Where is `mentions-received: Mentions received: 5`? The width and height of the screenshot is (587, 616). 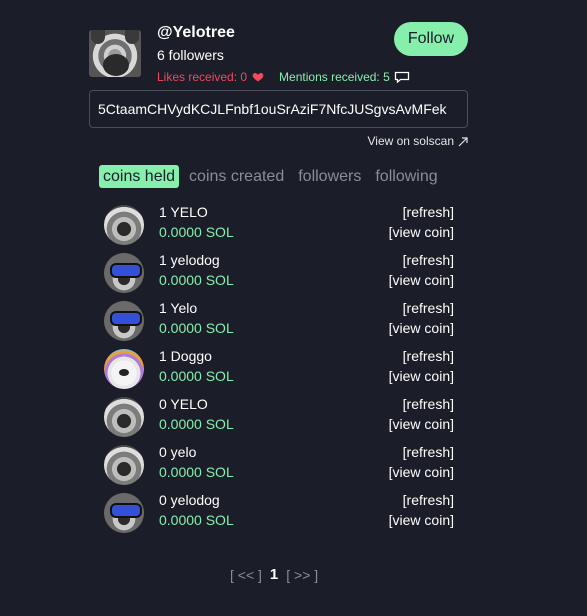 mentions-received: Mentions received: 5 is located at coordinates (344, 77).